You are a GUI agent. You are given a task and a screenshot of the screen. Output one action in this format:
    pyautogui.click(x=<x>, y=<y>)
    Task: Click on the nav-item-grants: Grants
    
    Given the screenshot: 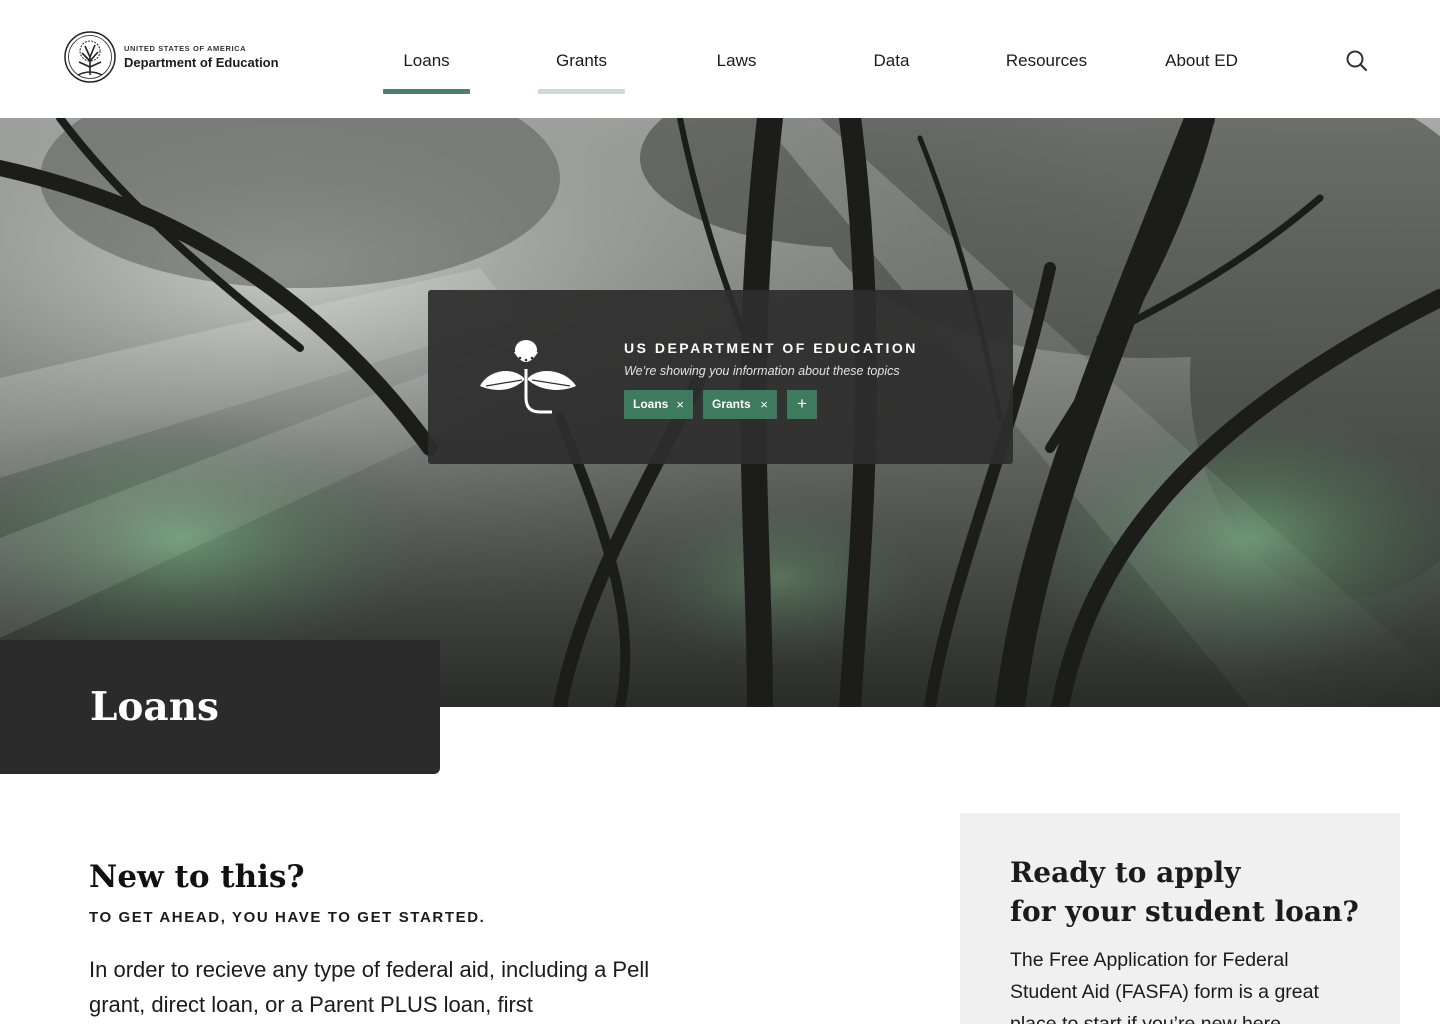 What is the action you would take?
    pyautogui.click(x=581, y=59)
    